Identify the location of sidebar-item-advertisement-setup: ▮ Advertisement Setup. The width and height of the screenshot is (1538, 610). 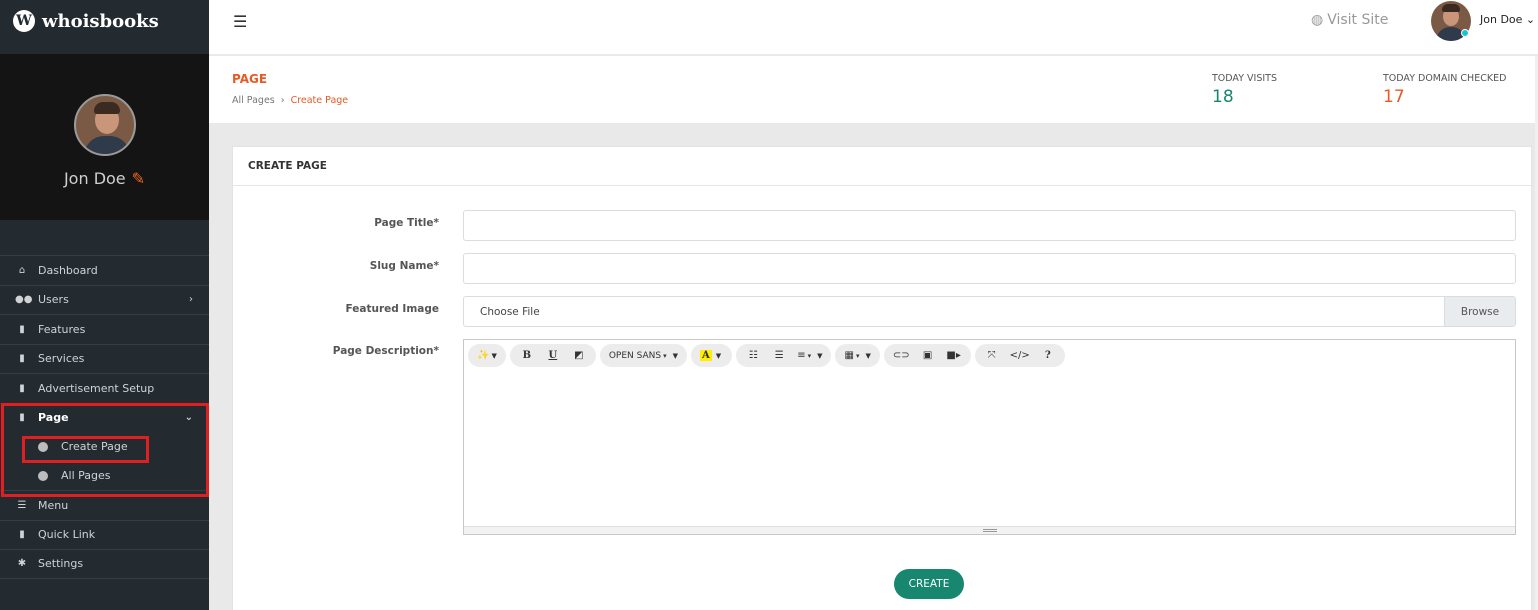
(104, 388).